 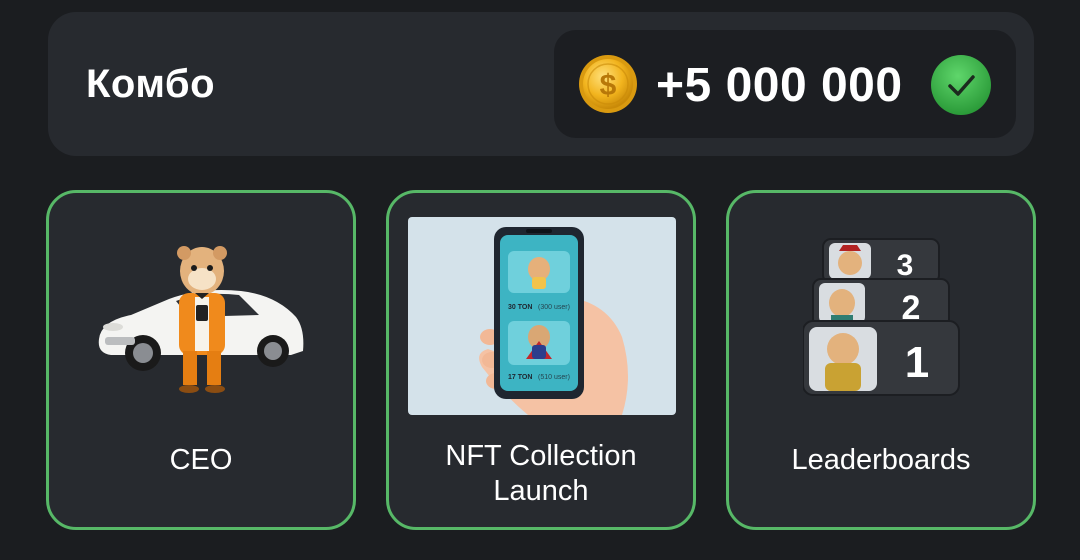 I want to click on reward-amount: +5 000 000, so click(x=779, y=85).